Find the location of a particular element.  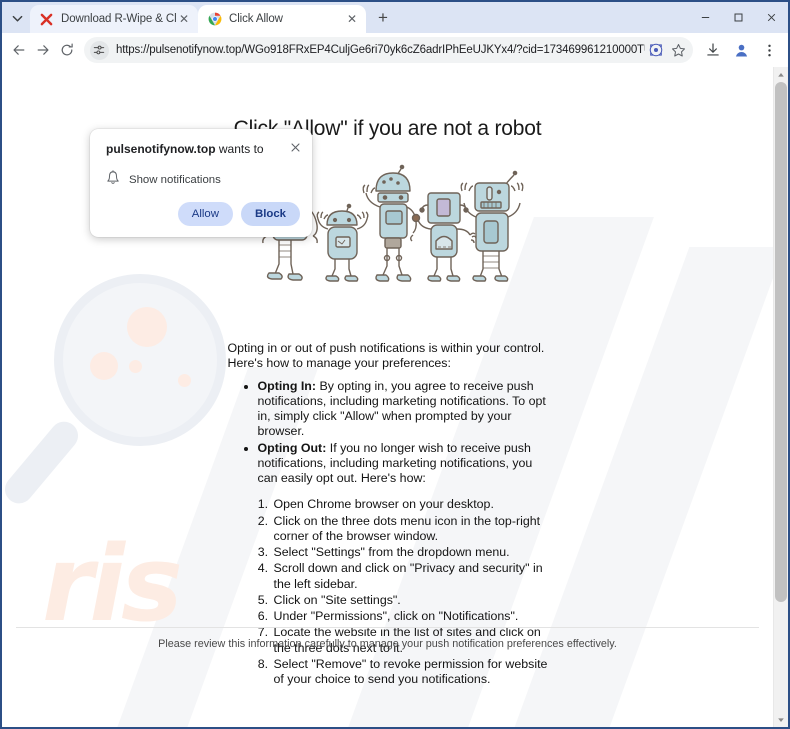

permission-dialog-title: pulsenotifynow.top wants to is located at coordinates (202, 149).